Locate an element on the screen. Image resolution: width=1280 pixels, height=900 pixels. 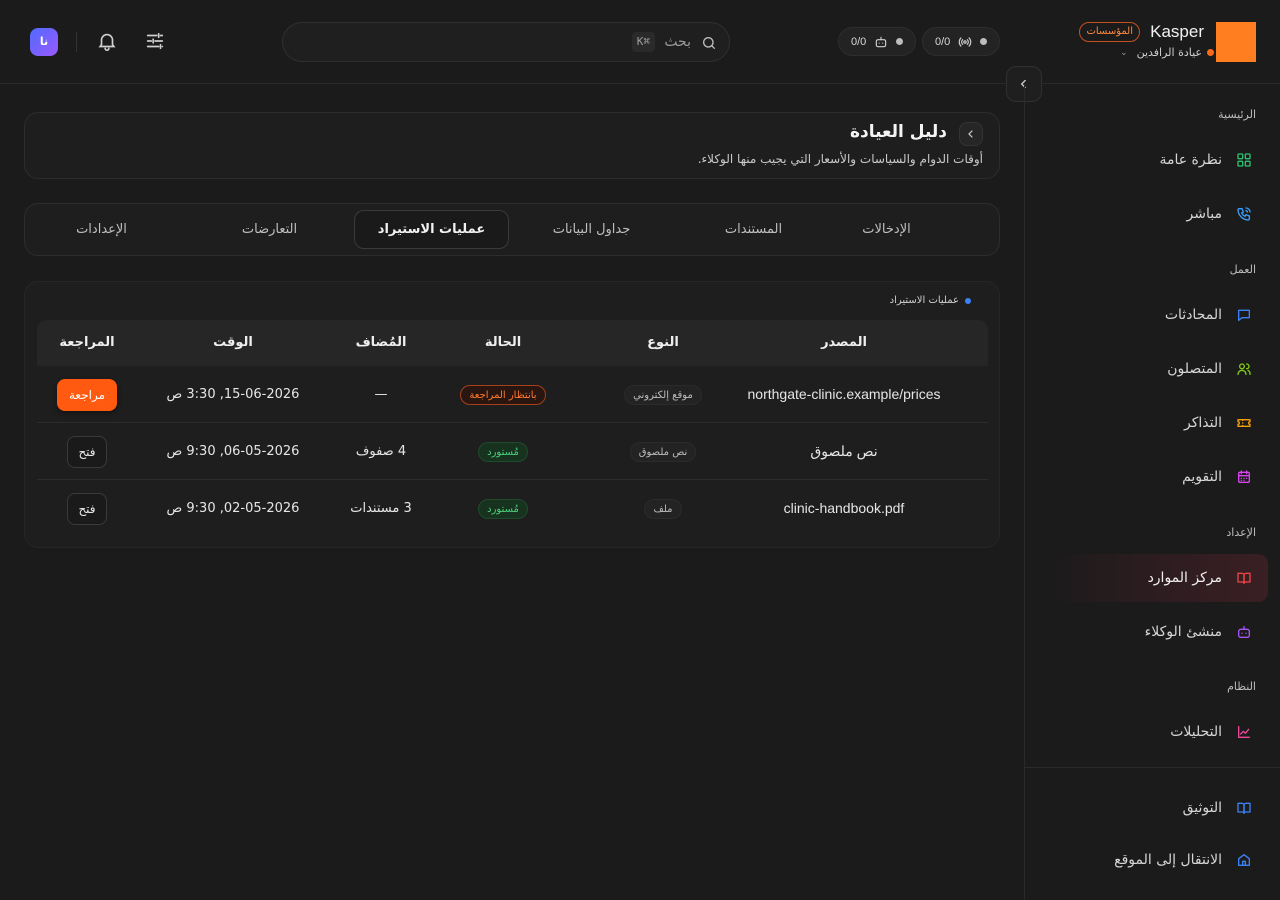
cell-added: 3 مستندات is located at coordinates (381, 508).